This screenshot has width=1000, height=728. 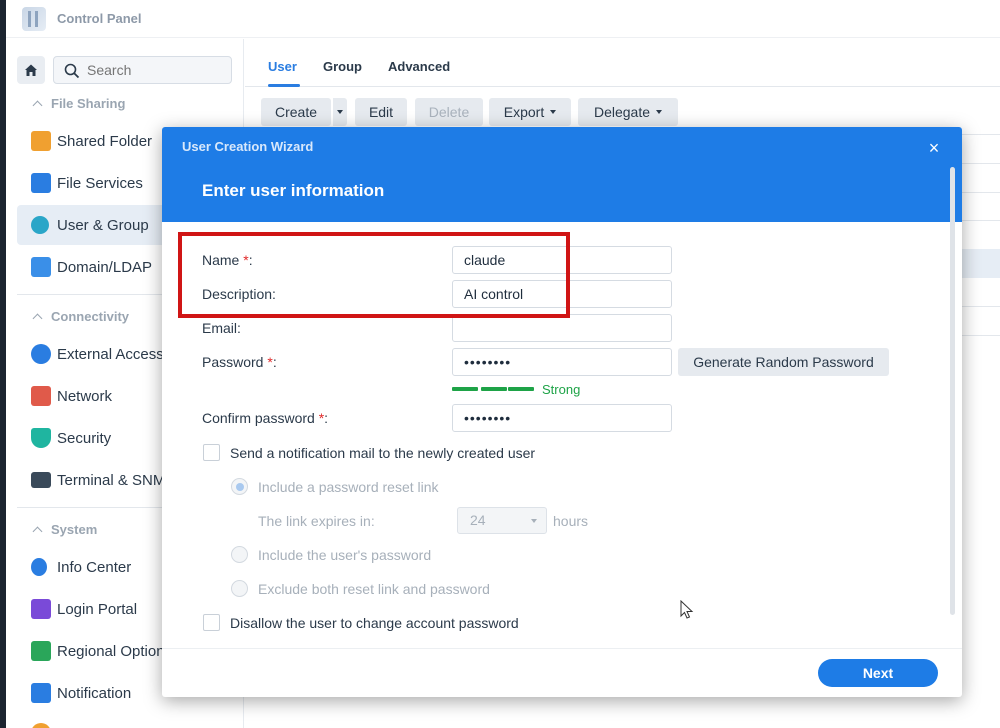 What do you see at coordinates (783, 362) in the screenshot?
I see `generate-random-password-button: Generate Random Password` at bounding box center [783, 362].